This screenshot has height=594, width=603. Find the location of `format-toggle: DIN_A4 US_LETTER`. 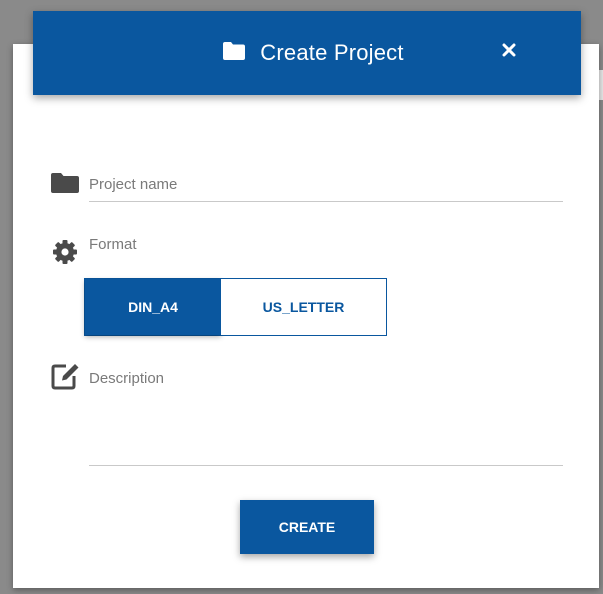

format-toggle: DIN_A4 US_LETTER is located at coordinates (235, 307).